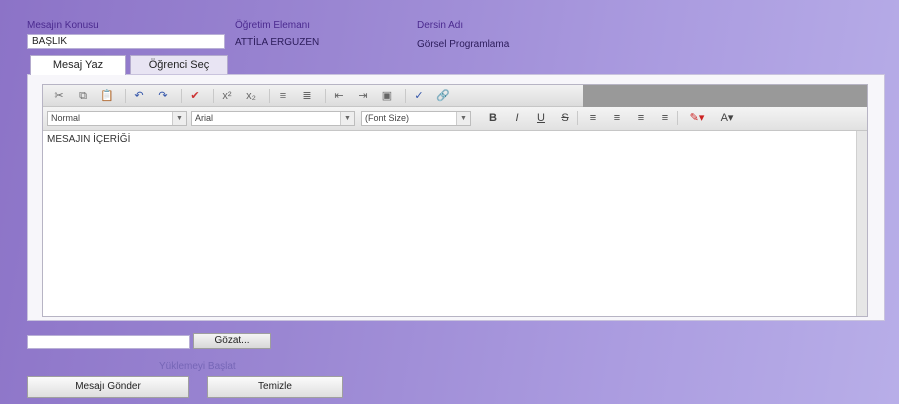 This screenshot has width=899, height=404. Describe the element at coordinates (565, 118) in the screenshot. I see `strikethrough-icon: S` at that location.